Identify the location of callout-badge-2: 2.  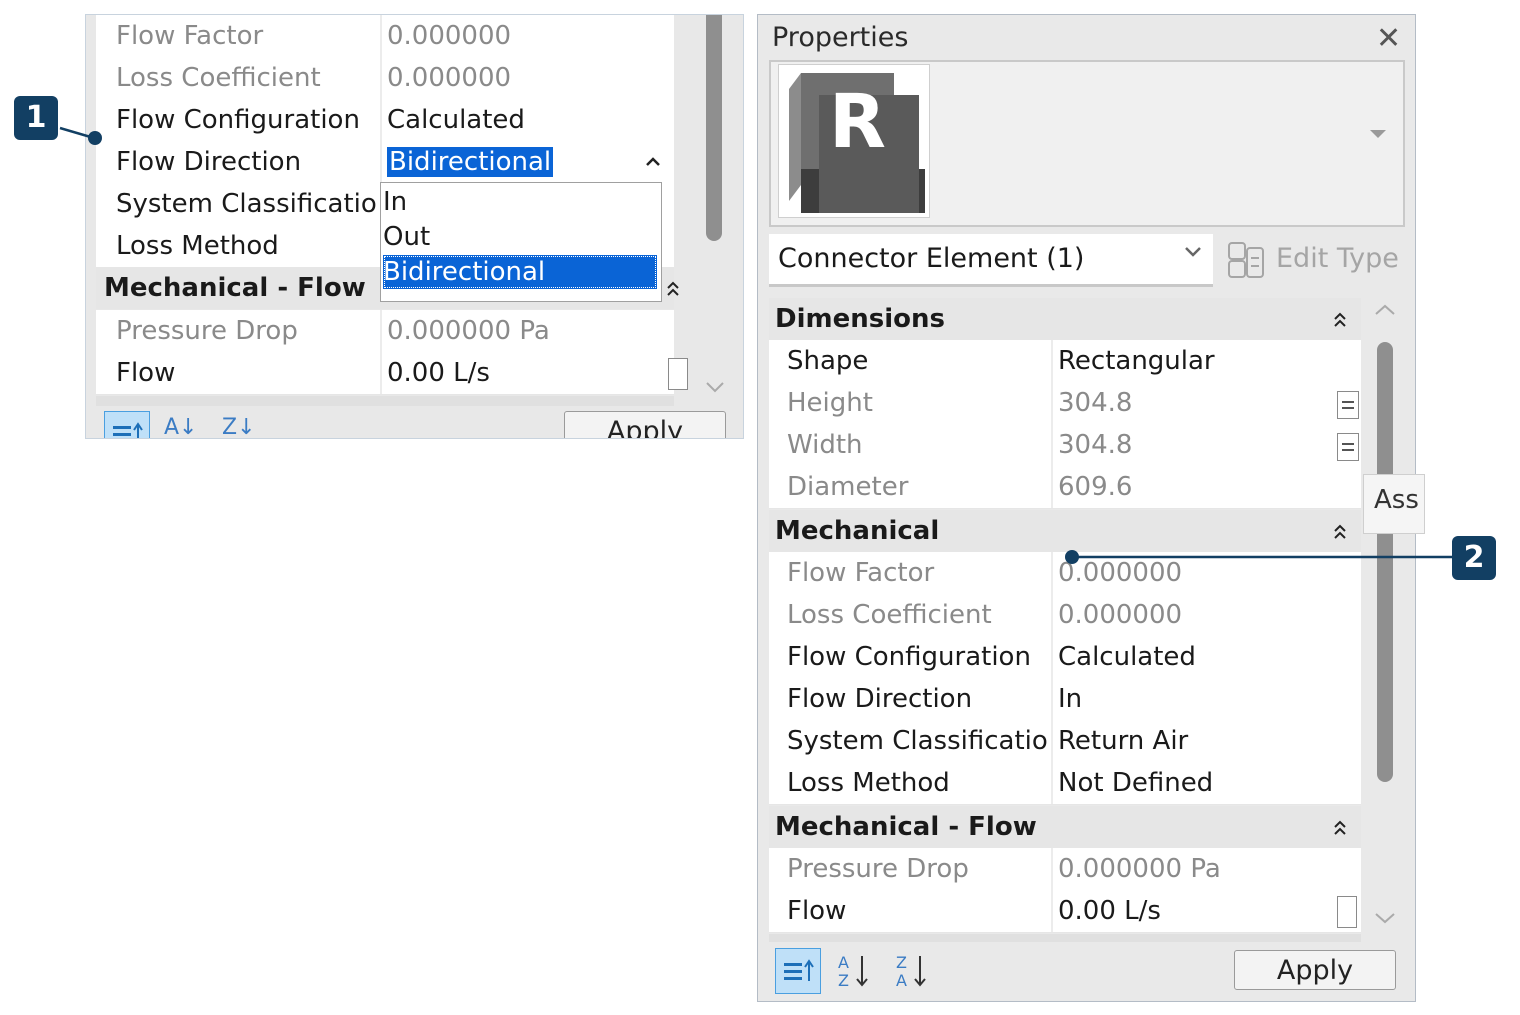
(1474, 558).